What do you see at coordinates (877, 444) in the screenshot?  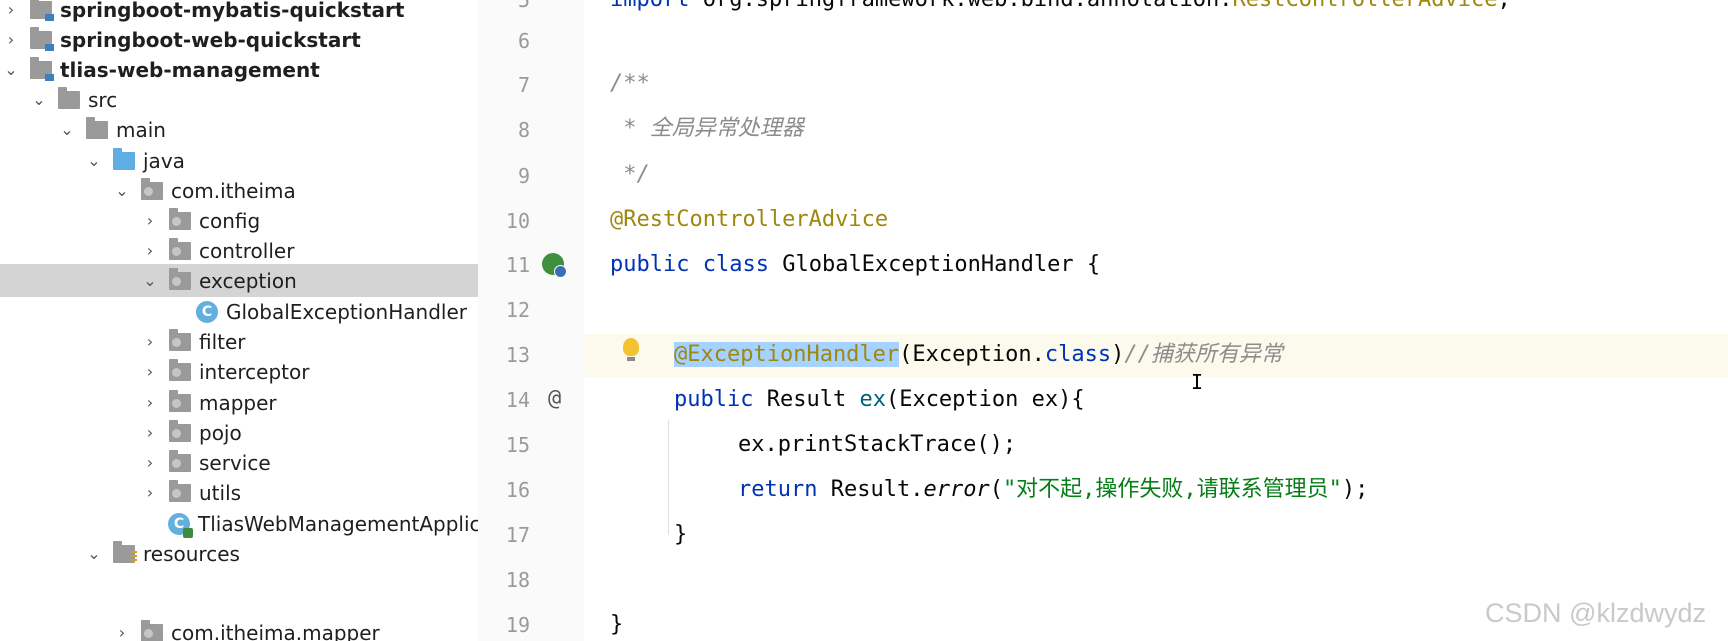 I see `code-line-15: ex.printStackTrace();` at bounding box center [877, 444].